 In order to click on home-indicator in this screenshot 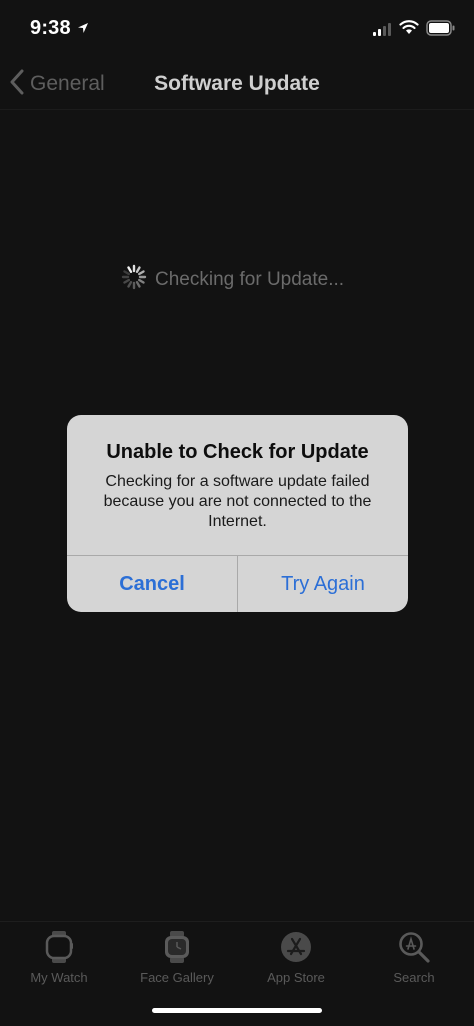, I will do `click(237, 1010)`.